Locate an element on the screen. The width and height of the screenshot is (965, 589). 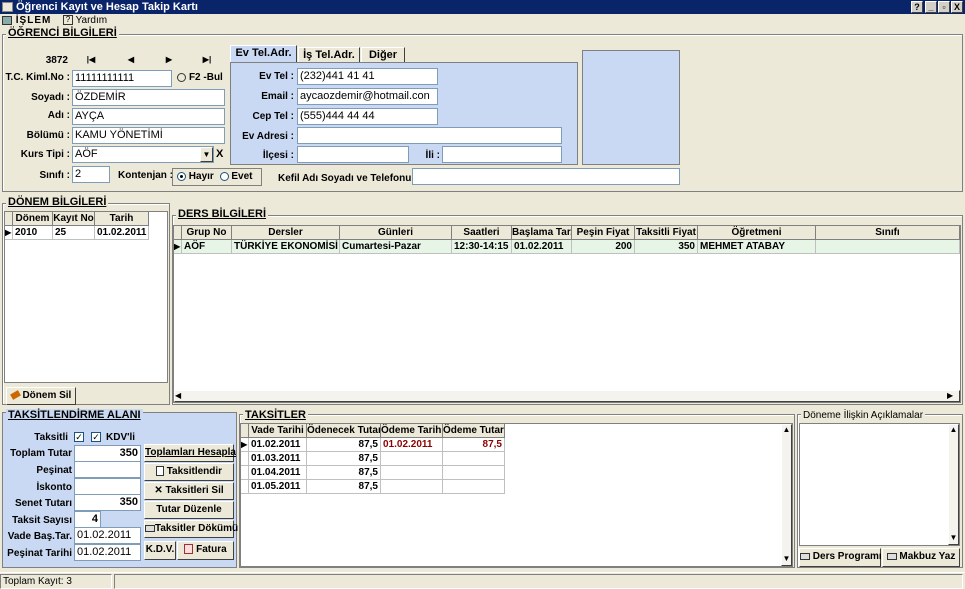
ders-col-sinifi: Sınıfı is located at coordinates (888, 233).